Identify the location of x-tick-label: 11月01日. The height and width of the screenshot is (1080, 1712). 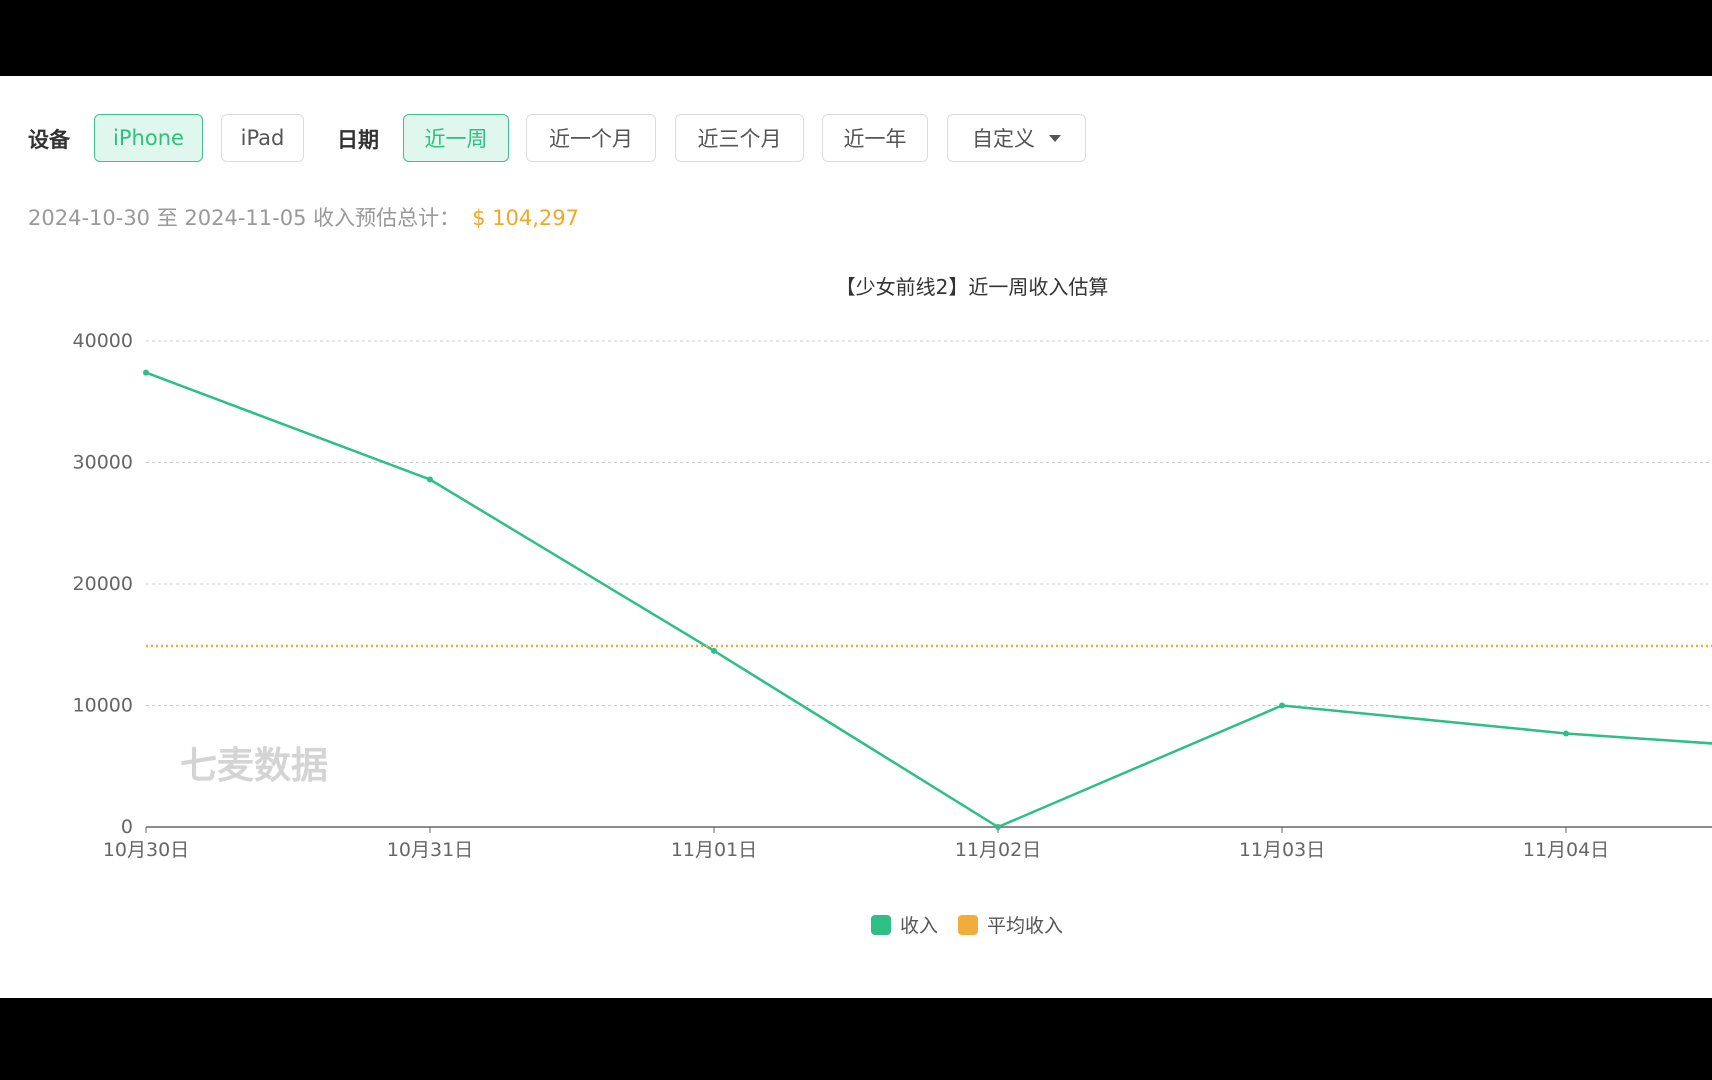
(714, 850).